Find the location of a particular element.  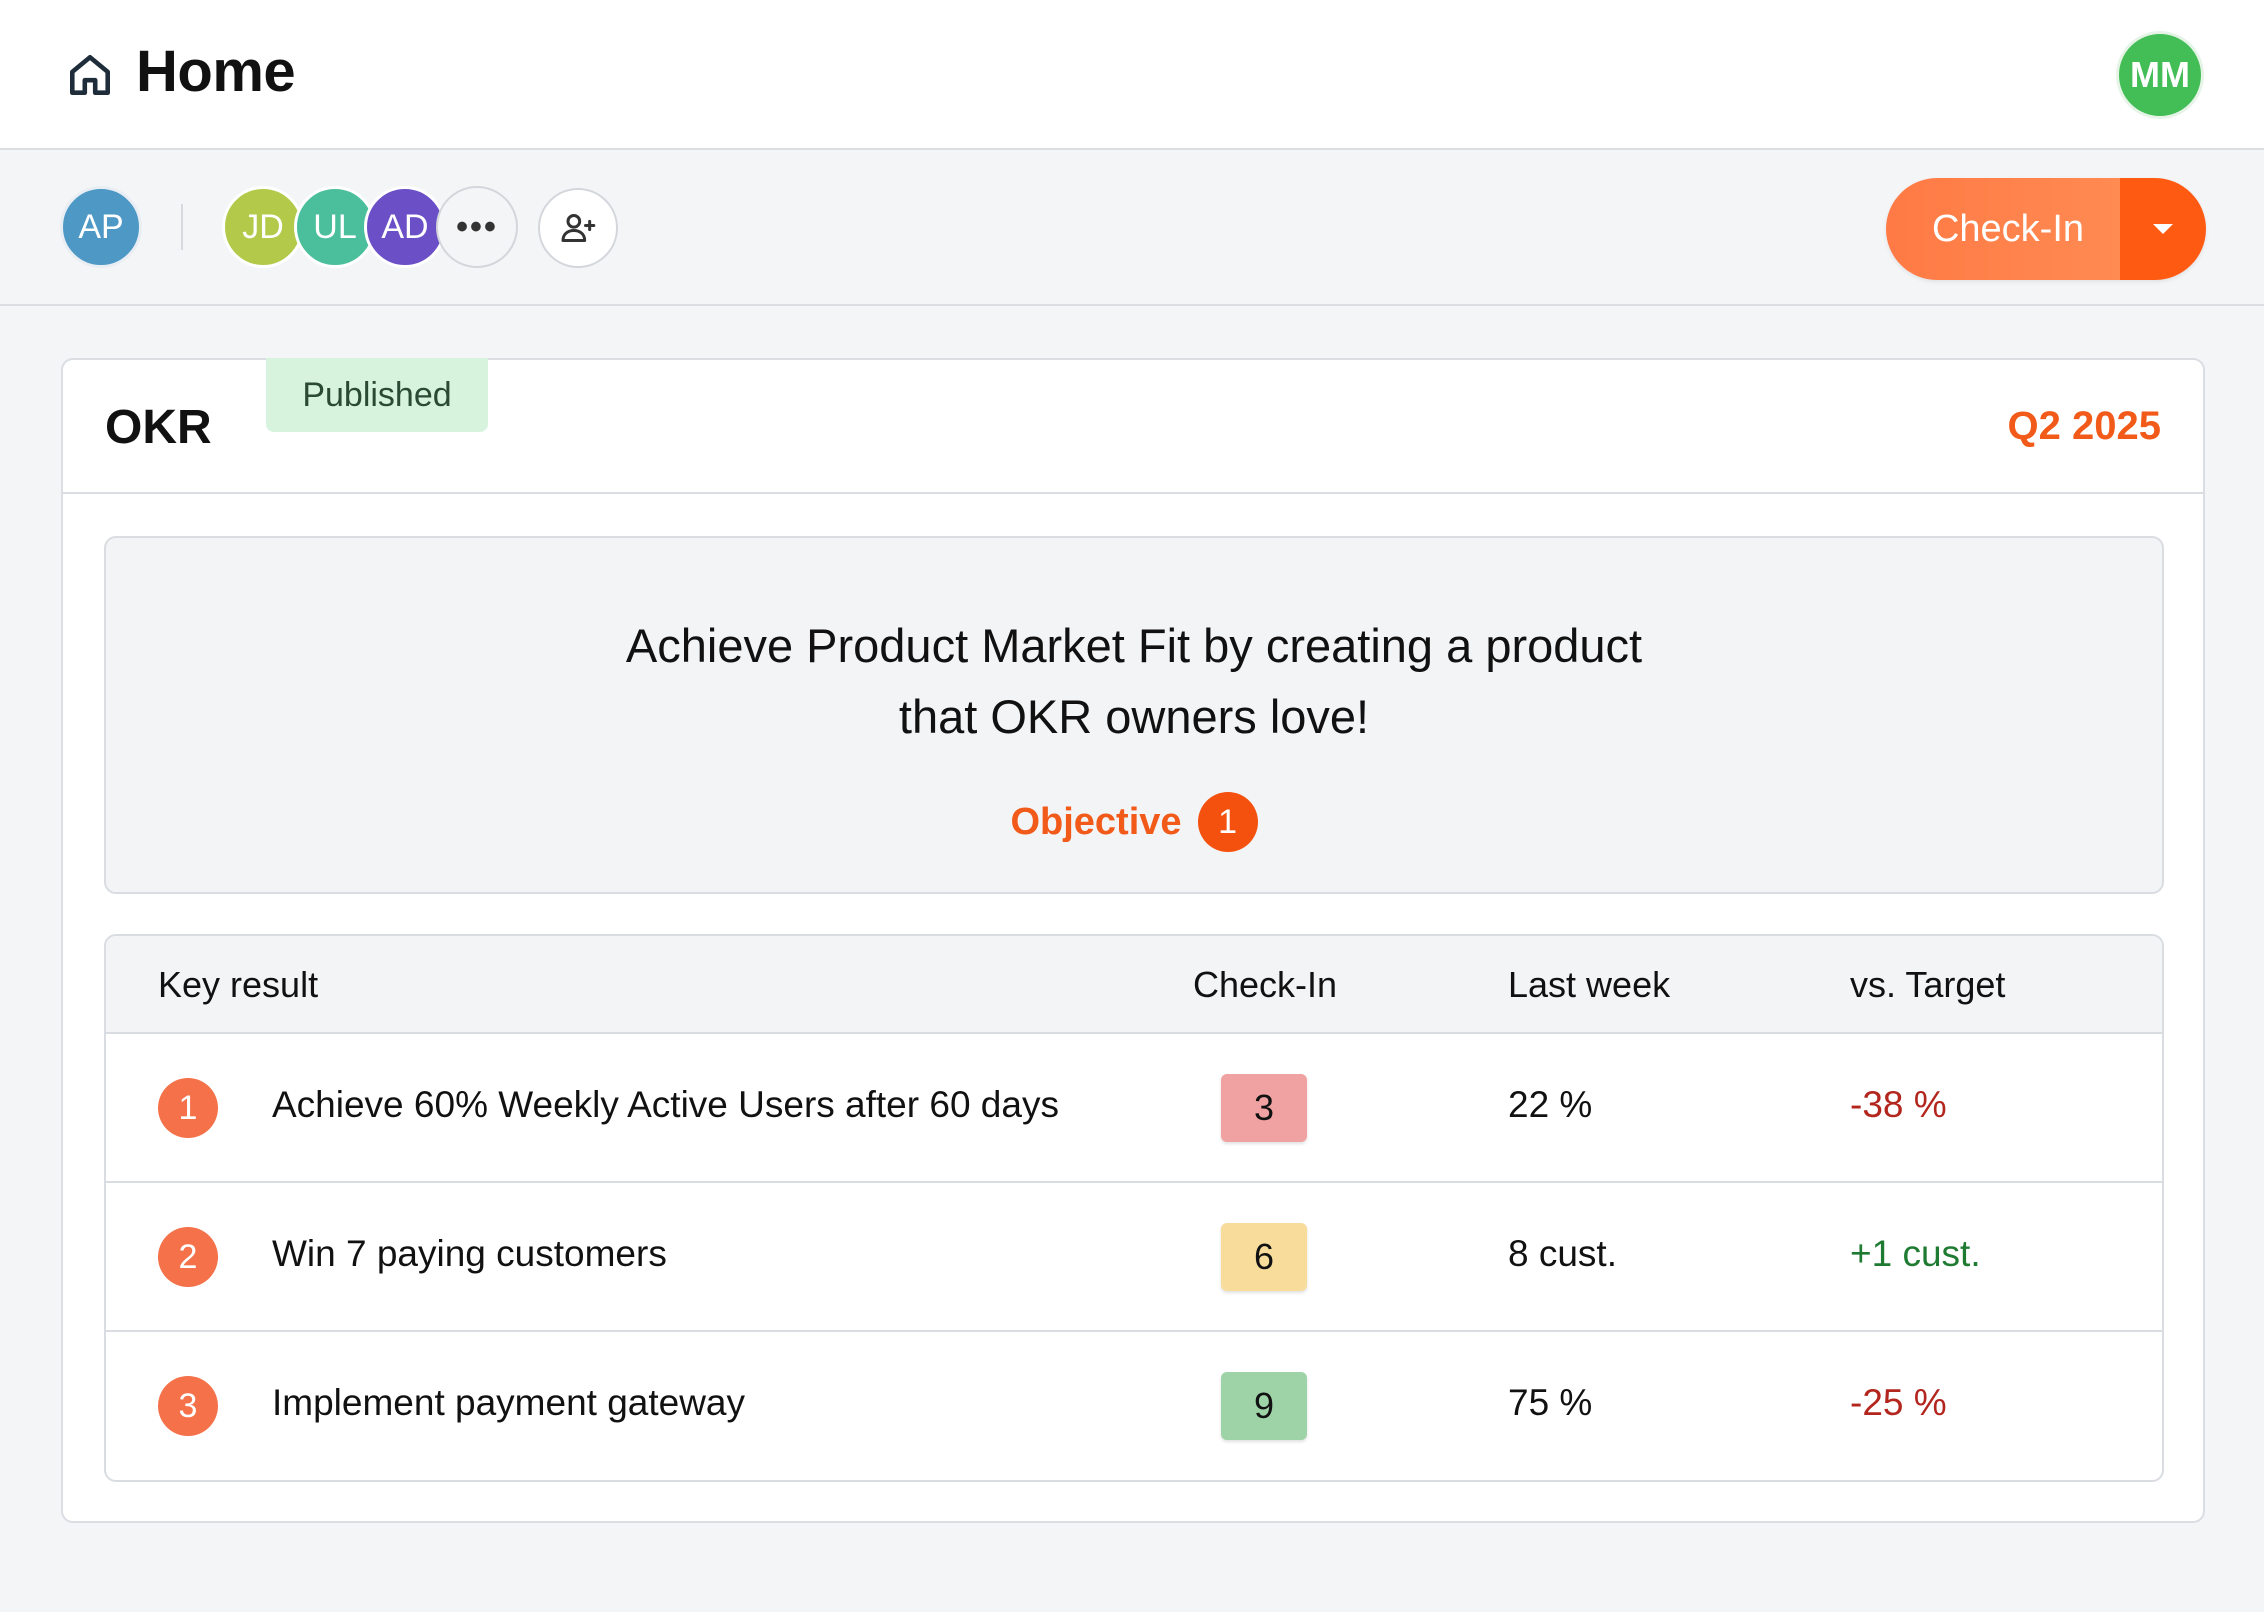

quarter-label: Q2 2025 is located at coordinates (2084, 426).